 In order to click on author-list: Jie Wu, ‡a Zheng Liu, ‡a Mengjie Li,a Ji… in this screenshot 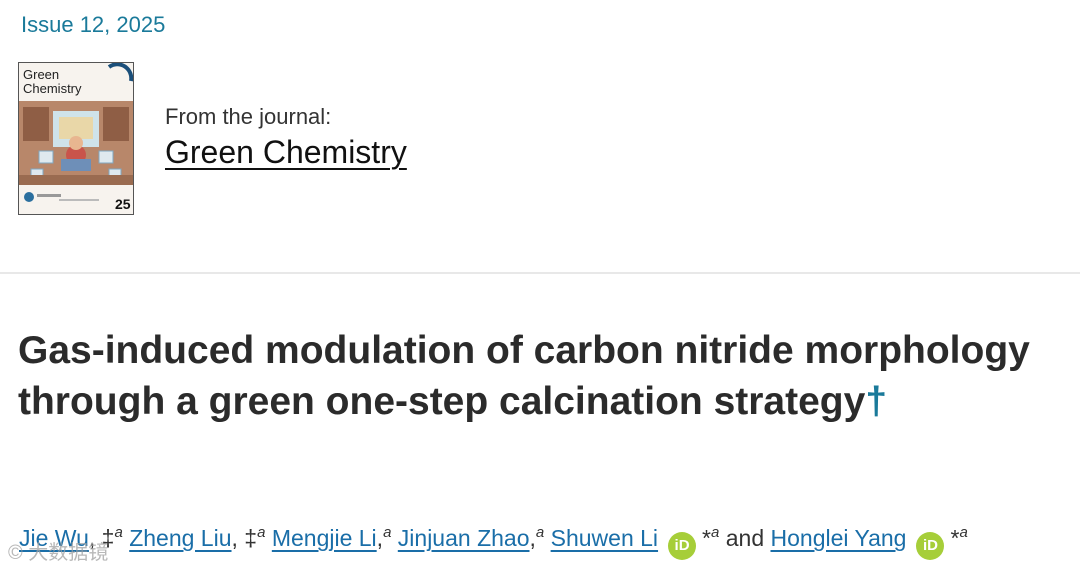, I will do `click(493, 542)`.